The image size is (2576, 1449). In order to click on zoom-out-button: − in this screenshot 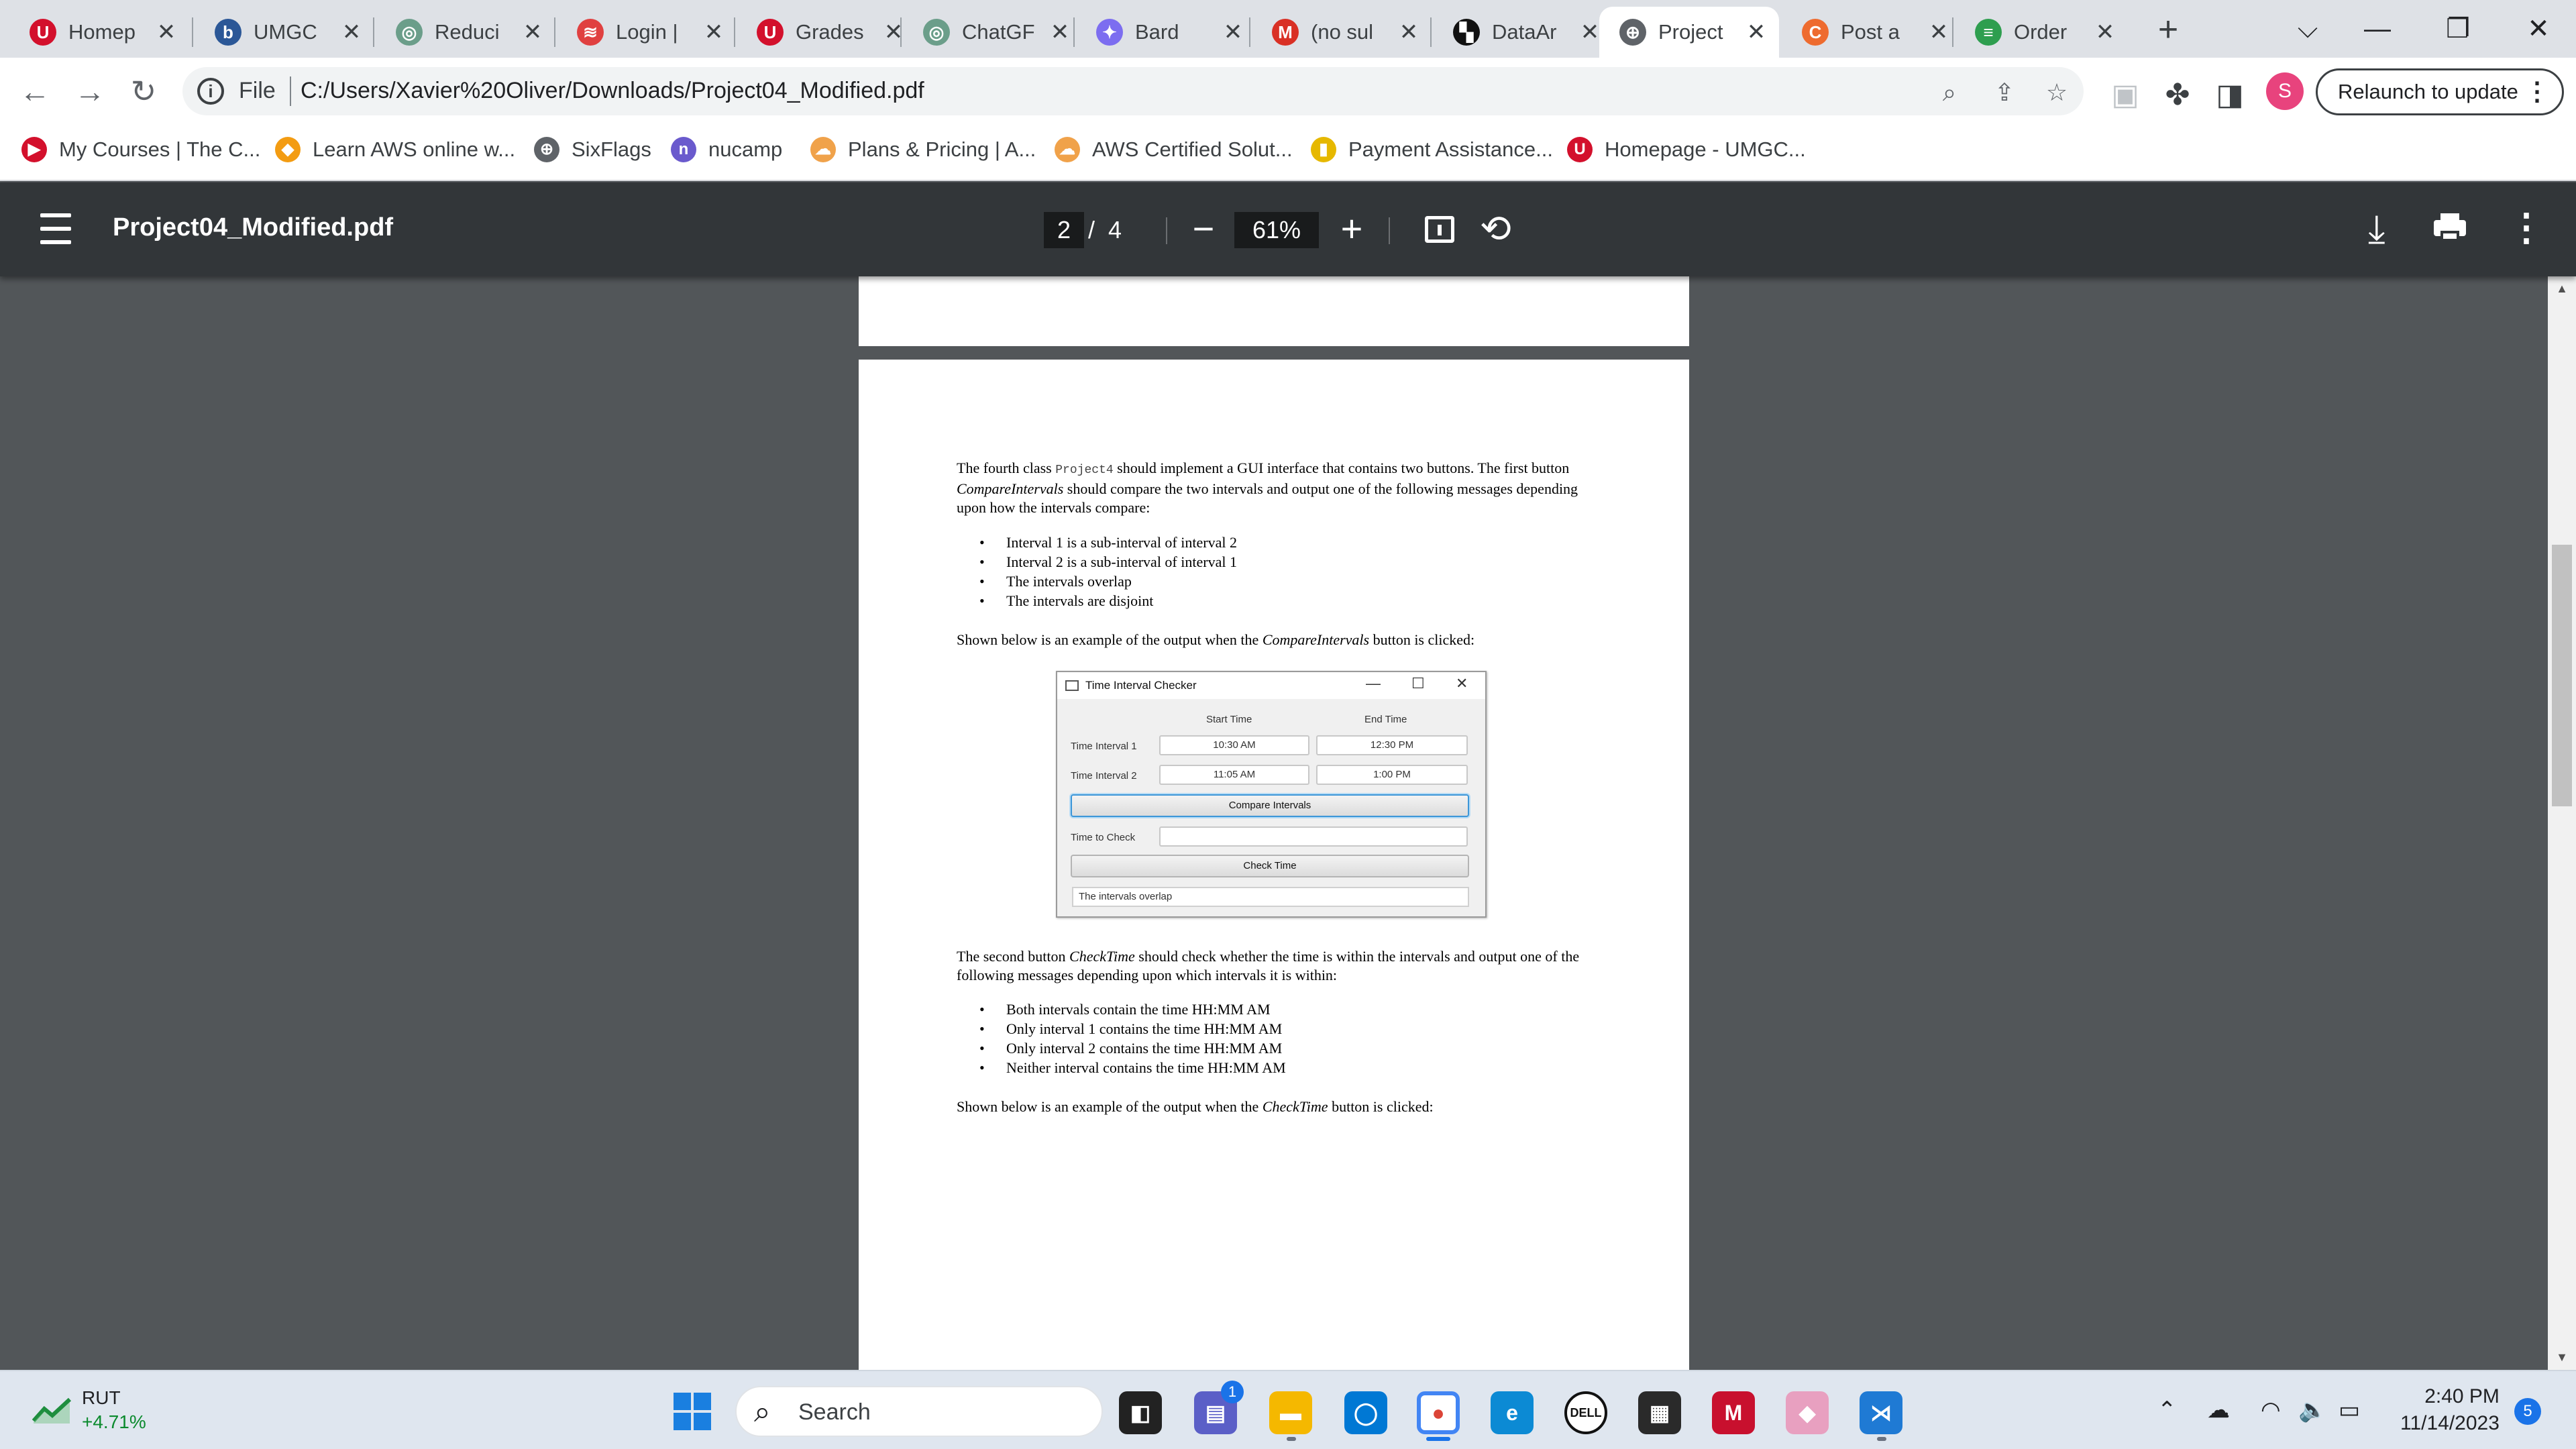, I will do `click(1203, 228)`.